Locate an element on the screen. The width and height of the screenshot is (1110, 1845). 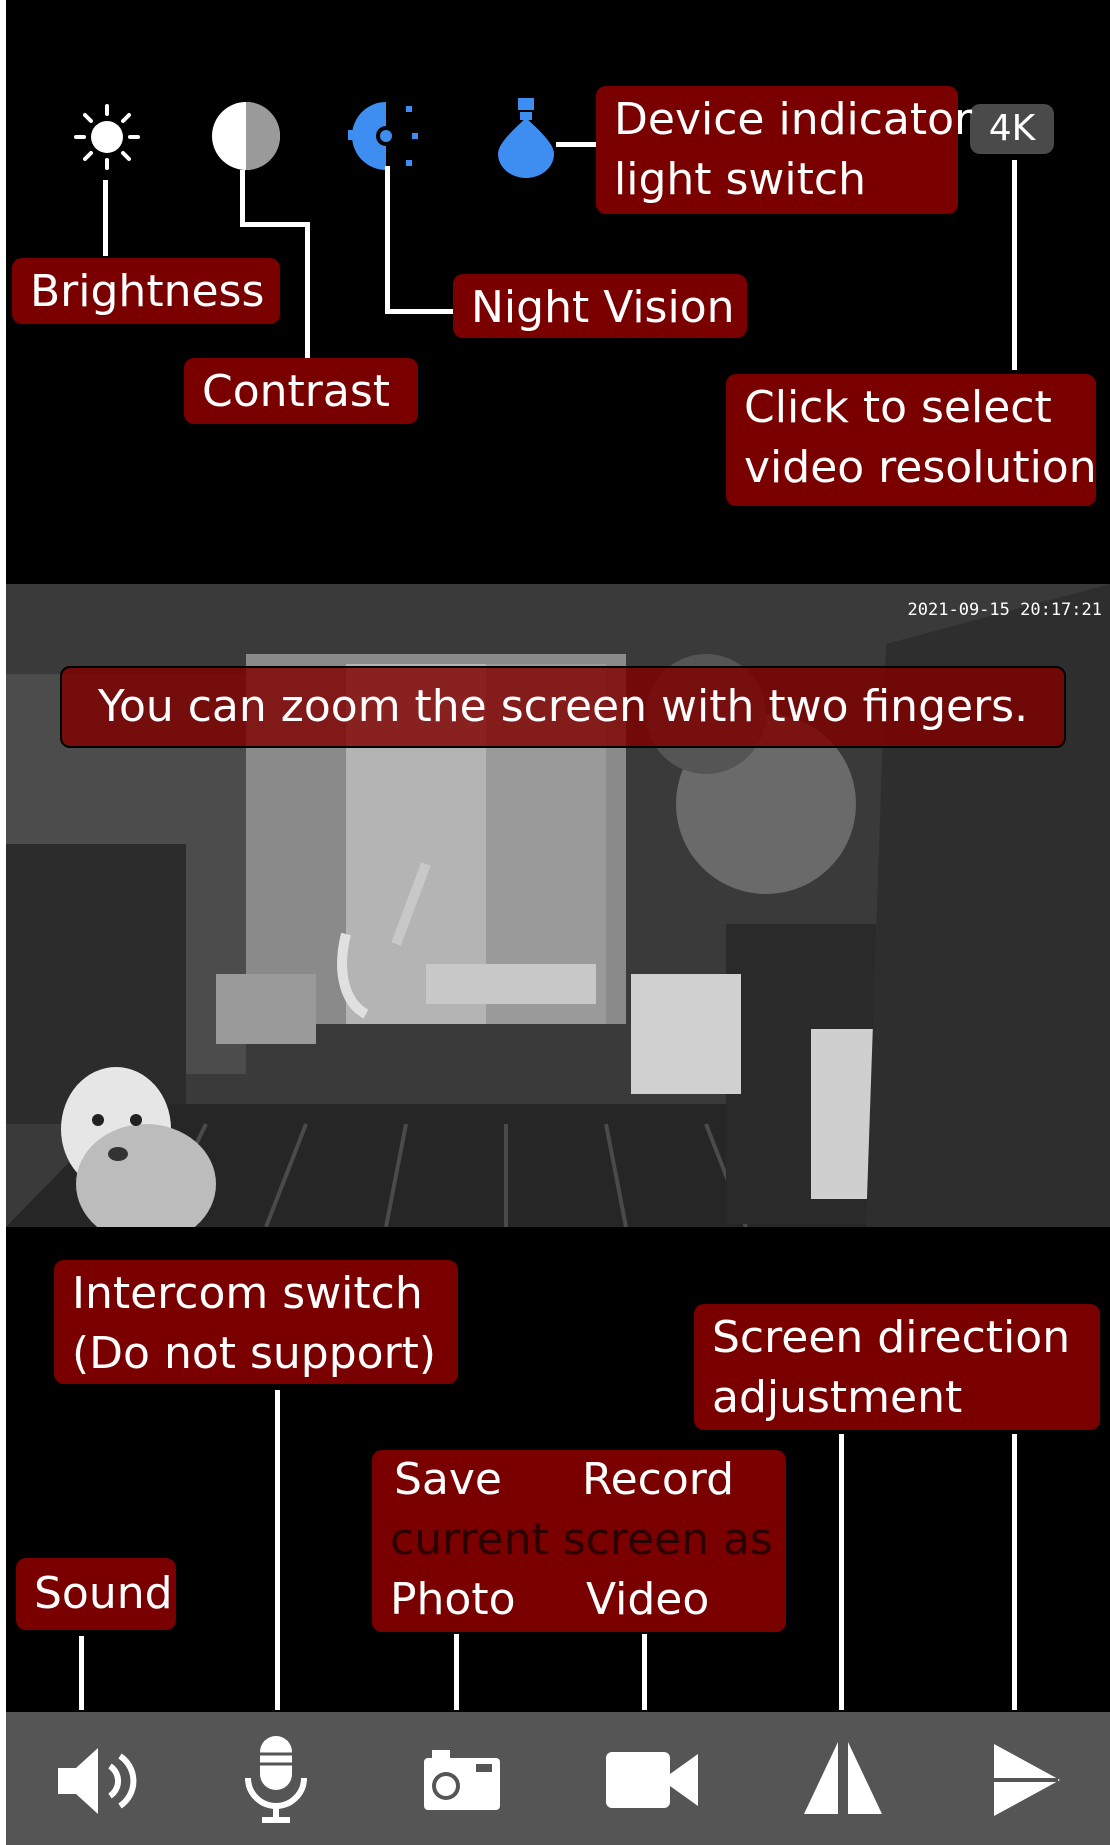
resolution-callout: Click to select video resolution is located at coordinates (911, 440).